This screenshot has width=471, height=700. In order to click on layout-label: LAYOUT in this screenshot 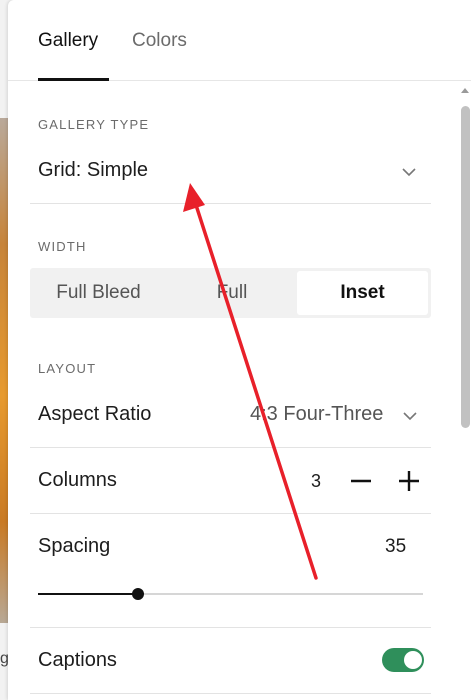, I will do `click(67, 368)`.